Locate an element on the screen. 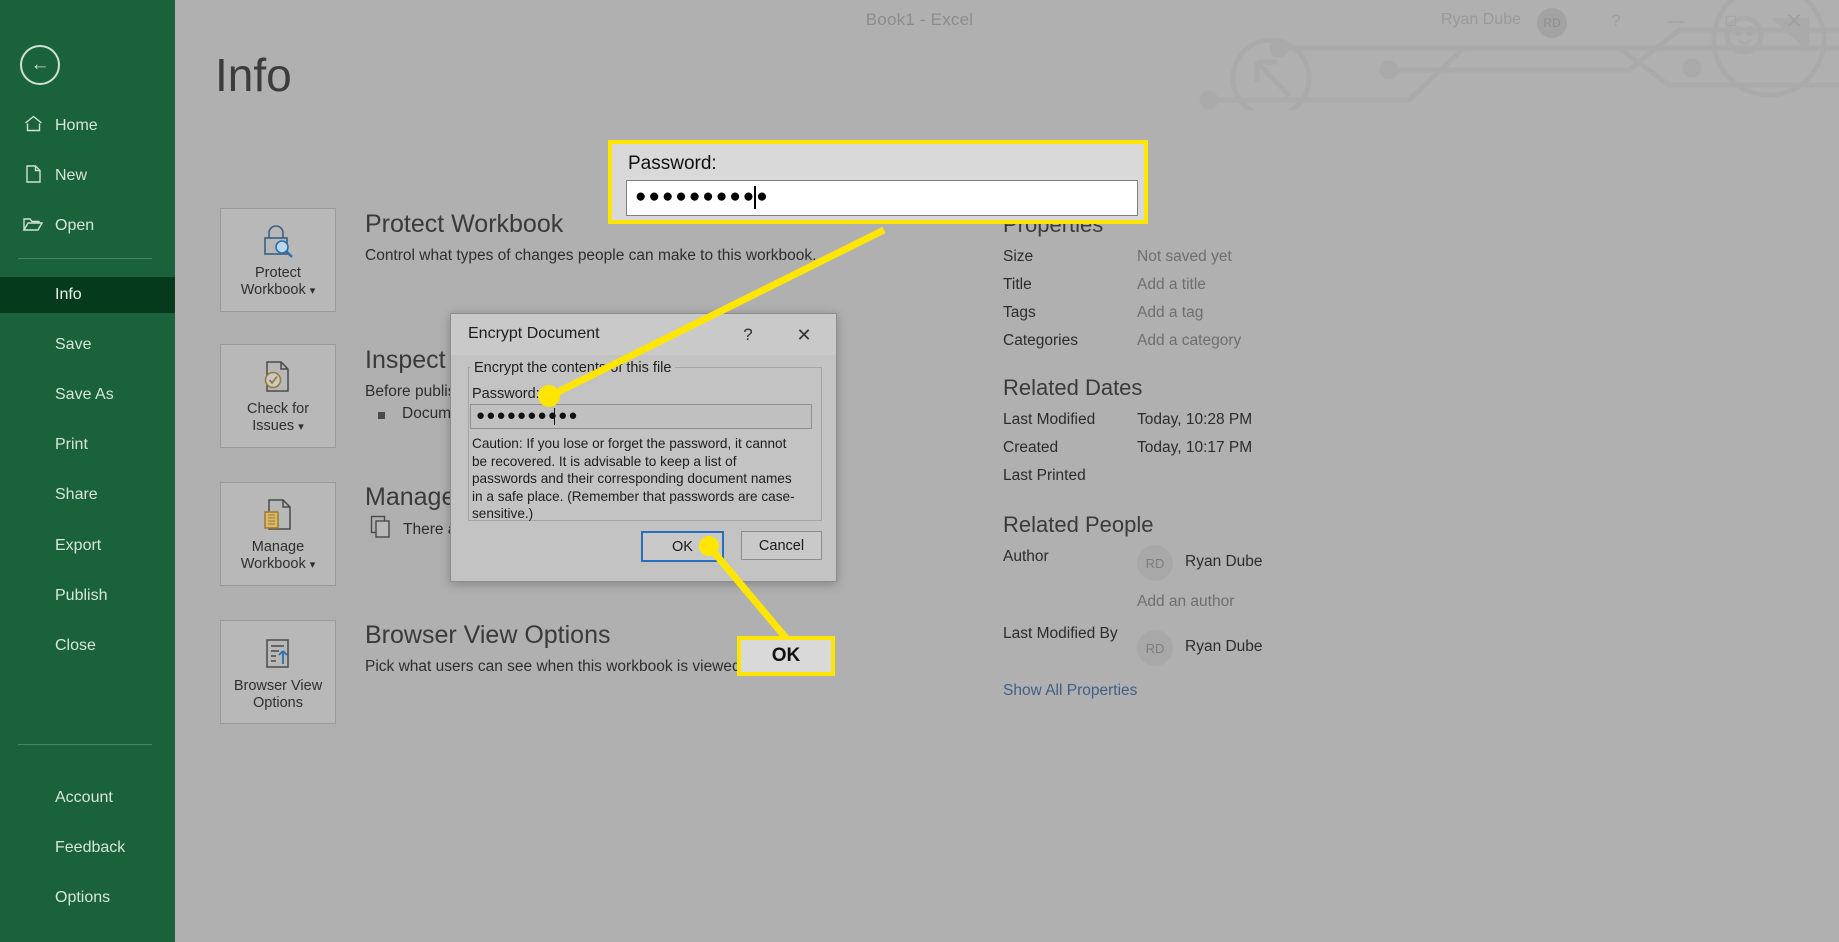 The image size is (1839, 942). show-all-properties-link: Show All Properties is located at coordinates (1070, 691).